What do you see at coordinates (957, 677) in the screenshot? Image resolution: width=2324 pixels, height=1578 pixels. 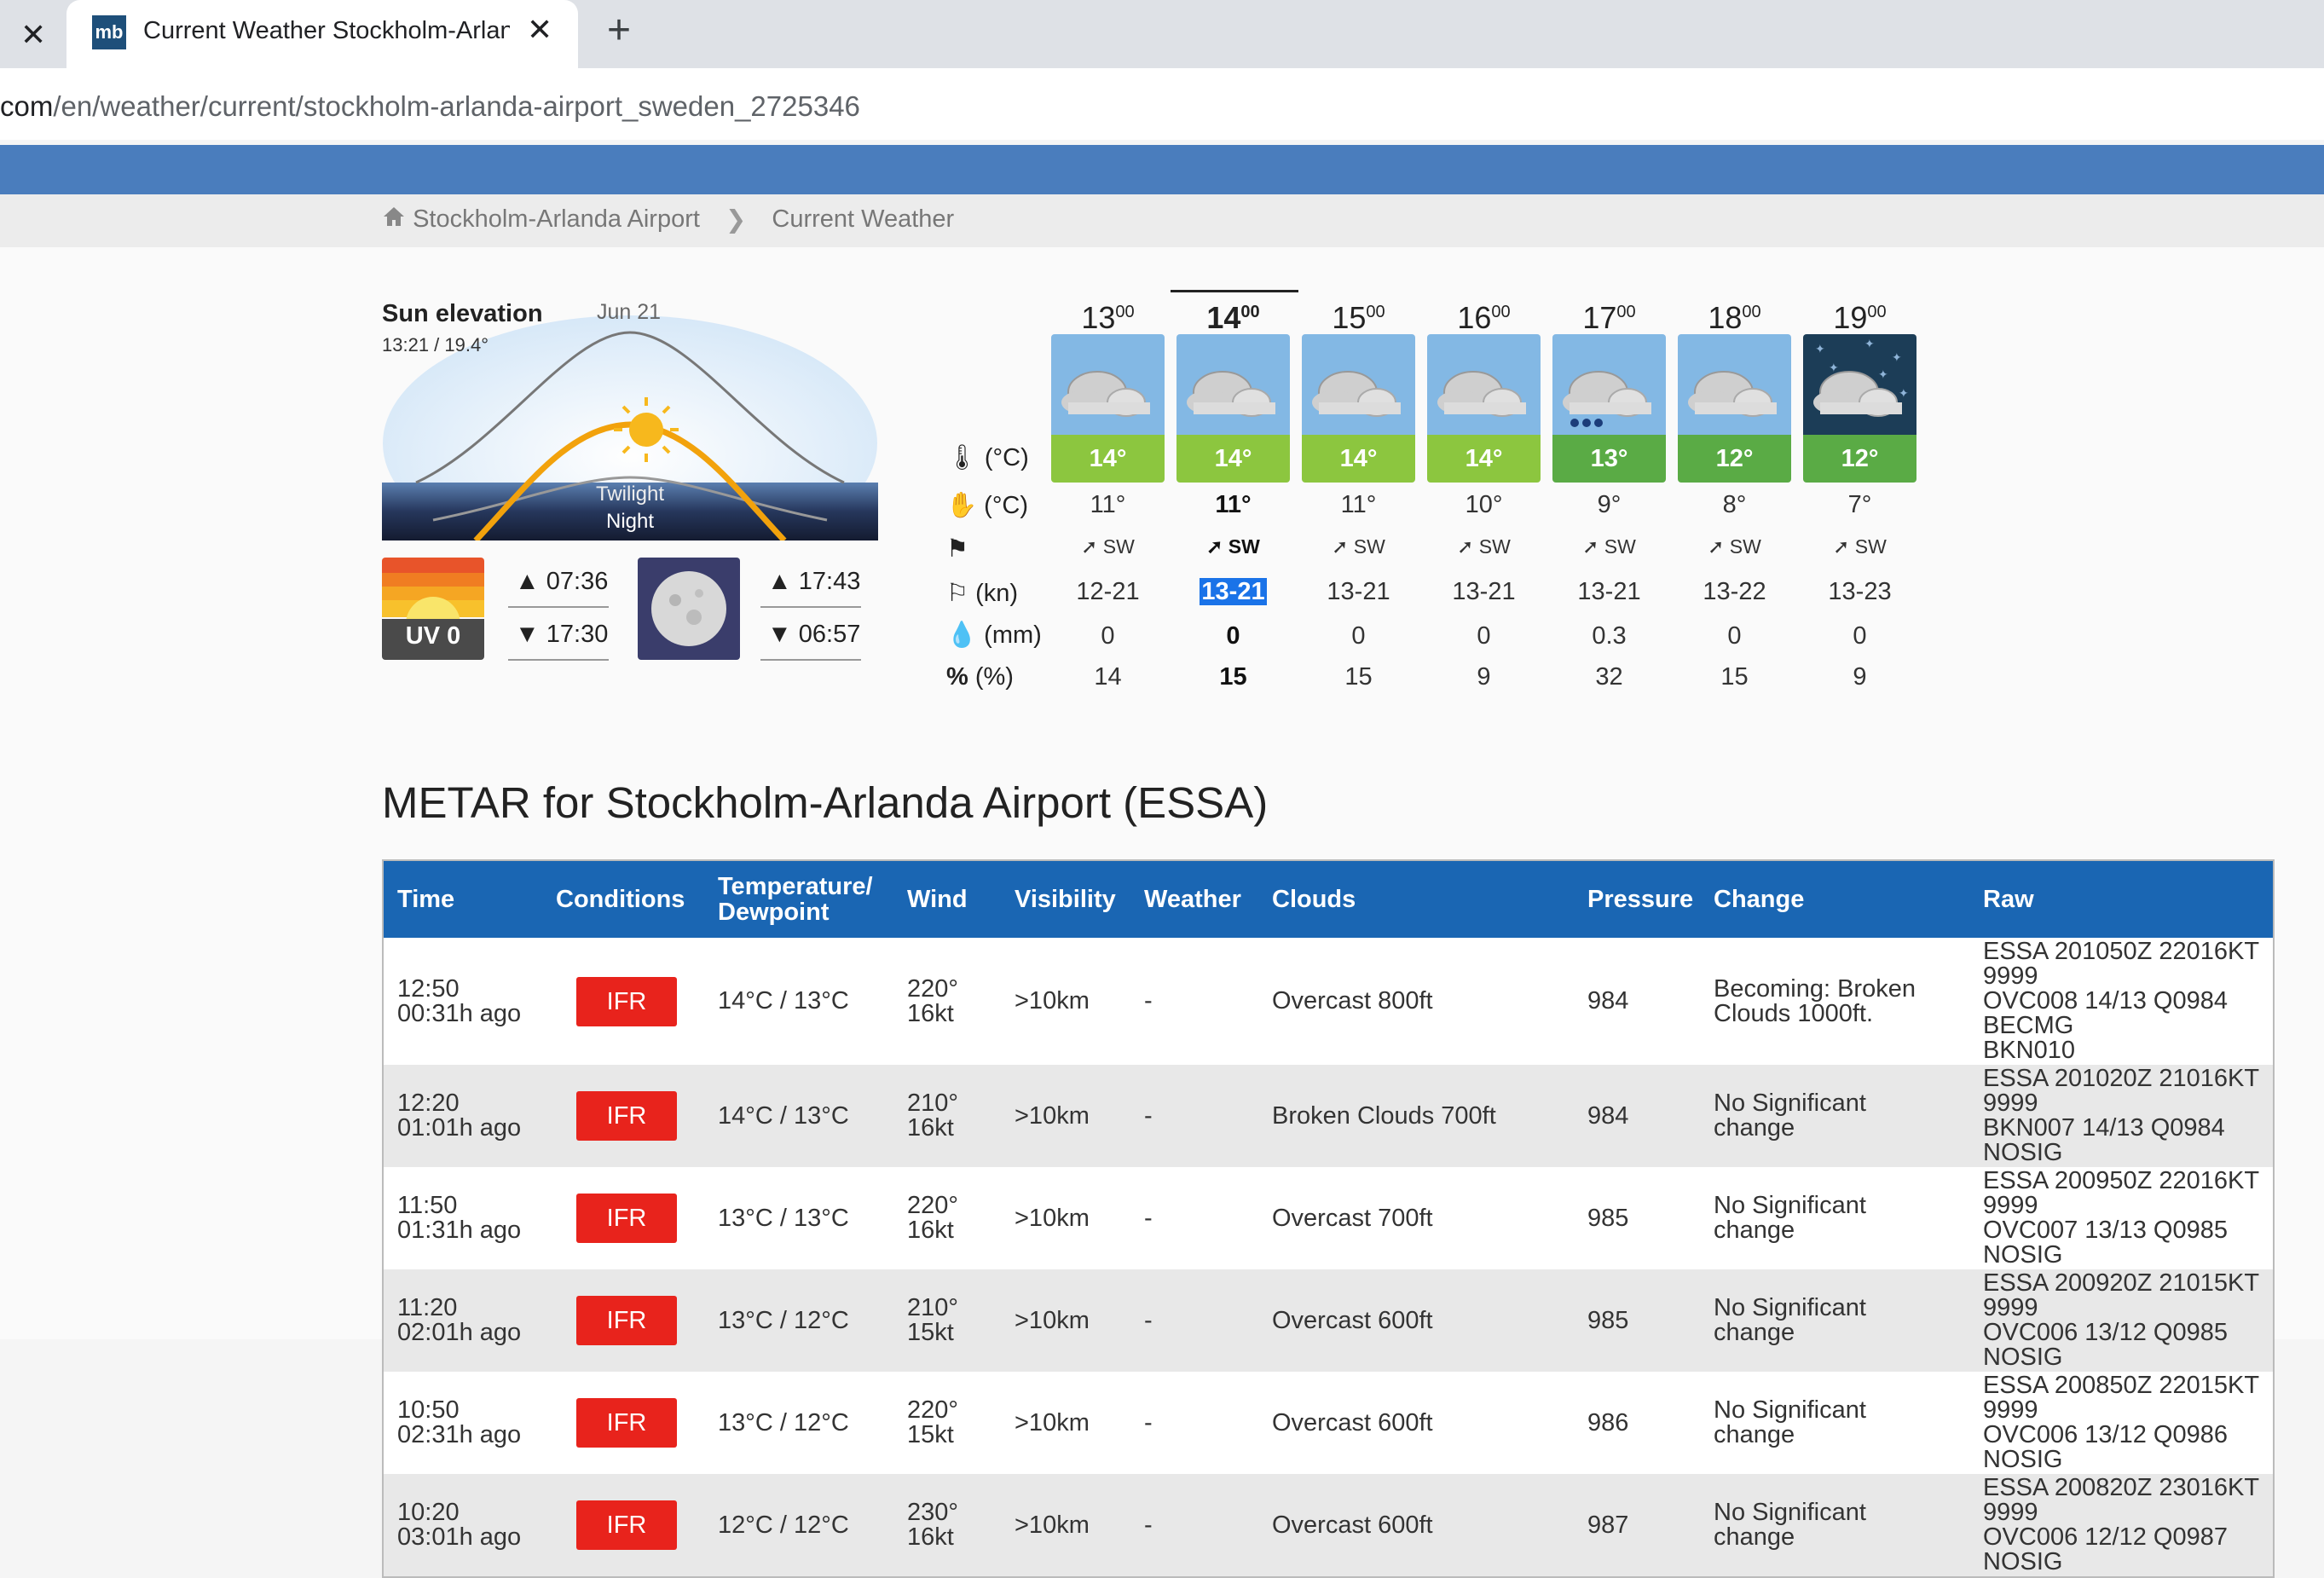 I see `percent-icon: %` at bounding box center [957, 677].